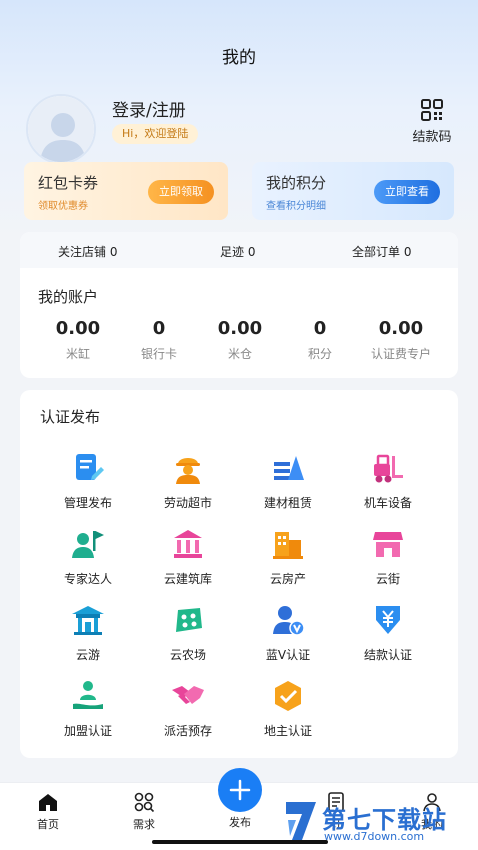  I want to click on grid-label: 加盟认证, so click(87, 731).